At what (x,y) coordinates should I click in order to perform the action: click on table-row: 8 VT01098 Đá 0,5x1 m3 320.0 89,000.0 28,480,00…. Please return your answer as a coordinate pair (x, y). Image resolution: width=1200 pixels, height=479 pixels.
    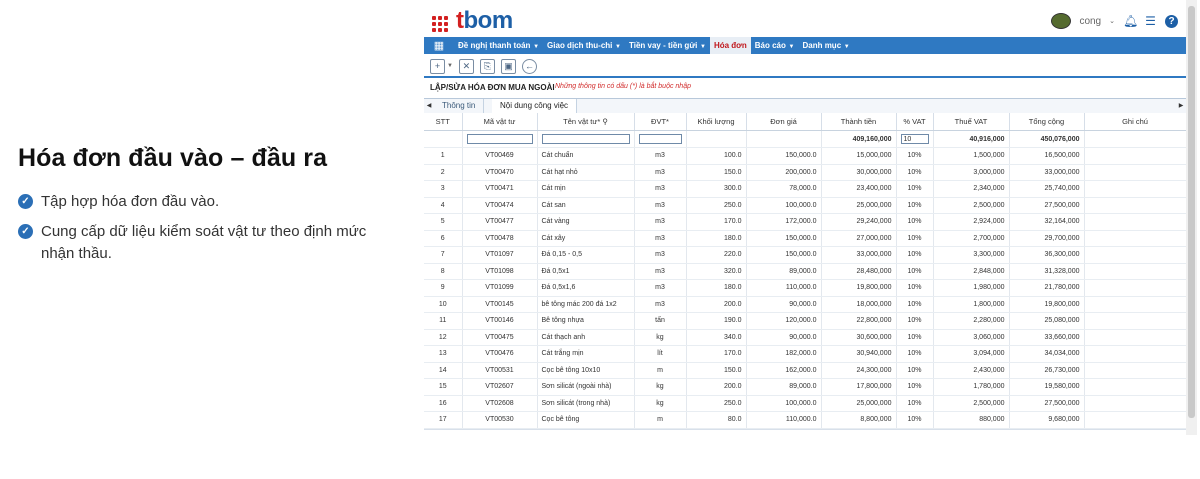
    Looking at the image, I should click on (805, 271).